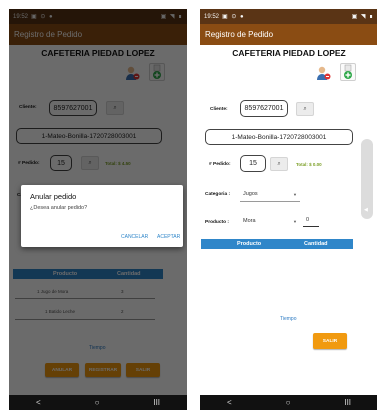 The width and height of the screenshot is (377, 410). Describe the element at coordinates (279, 137) in the screenshot. I see `client-name-field: 1-Mateo-Bonilla-1720728003001` at that location.